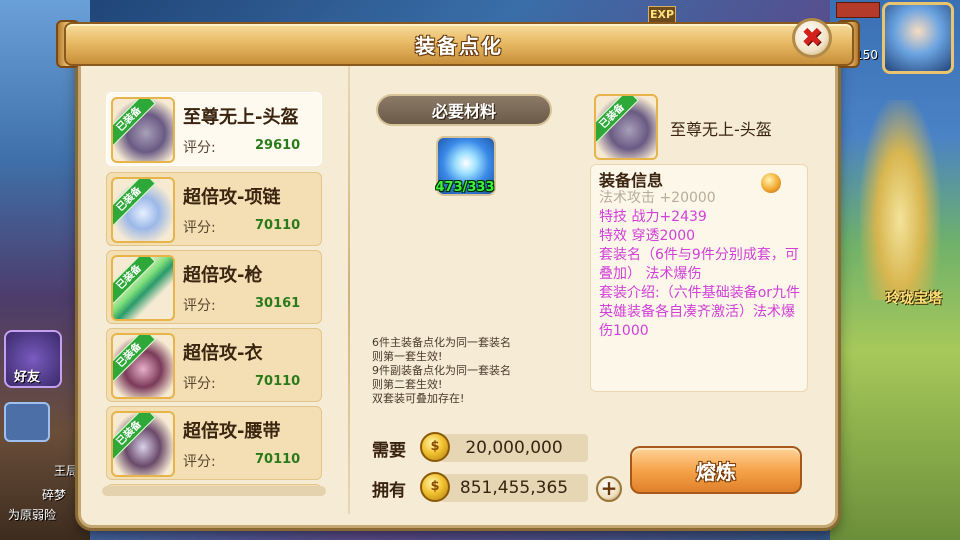 This screenshot has height=540, width=960. Describe the element at coordinates (278, 145) in the screenshot. I see `score-value: 29610` at that location.